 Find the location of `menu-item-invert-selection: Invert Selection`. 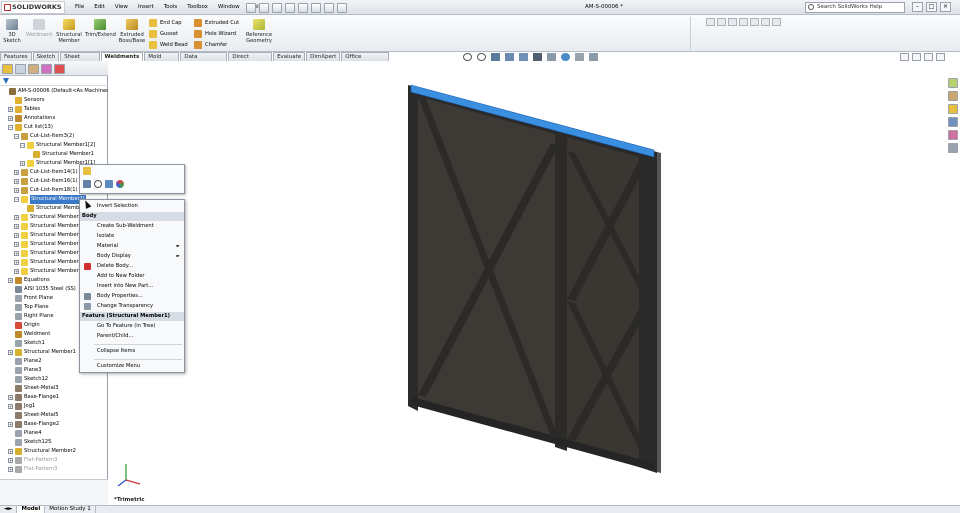

menu-item-invert-selection: Invert Selection is located at coordinates (132, 206).